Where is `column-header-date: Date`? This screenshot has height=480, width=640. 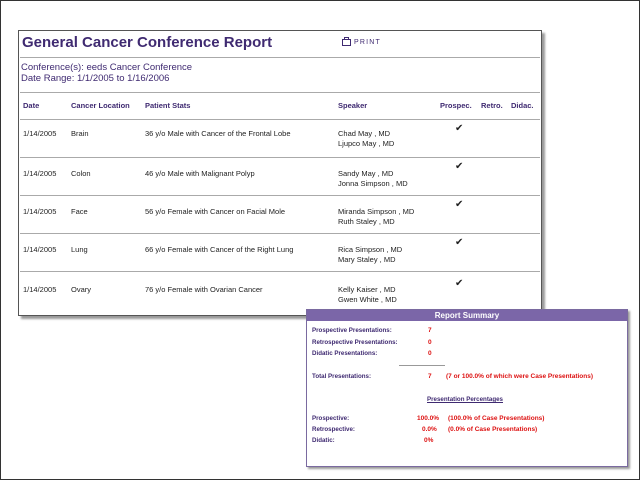
column-header-date: Date is located at coordinates (31, 105).